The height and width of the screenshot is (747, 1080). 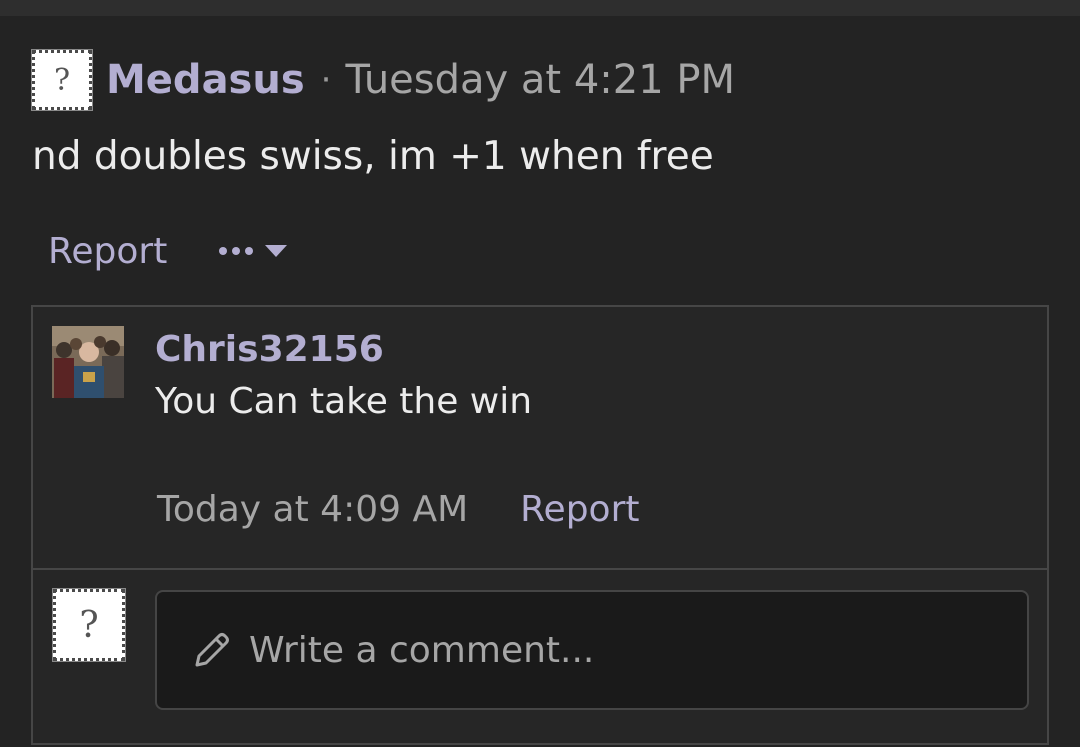 What do you see at coordinates (373, 156) in the screenshot?
I see `post-body: nd doubles swiss, im +1 when free` at bounding box center [373, 156].